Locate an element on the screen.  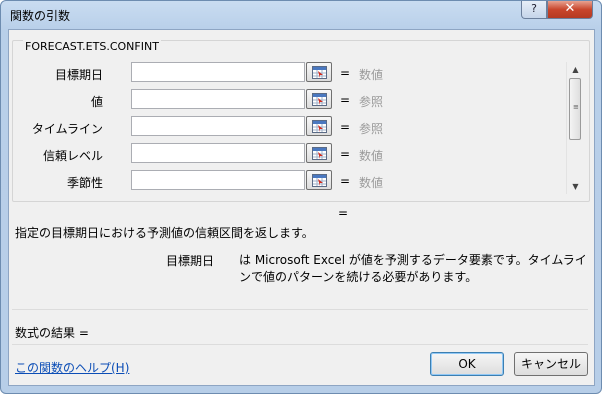
argument-row: 季節性 = 数値 is located at coordinates (293, 181).